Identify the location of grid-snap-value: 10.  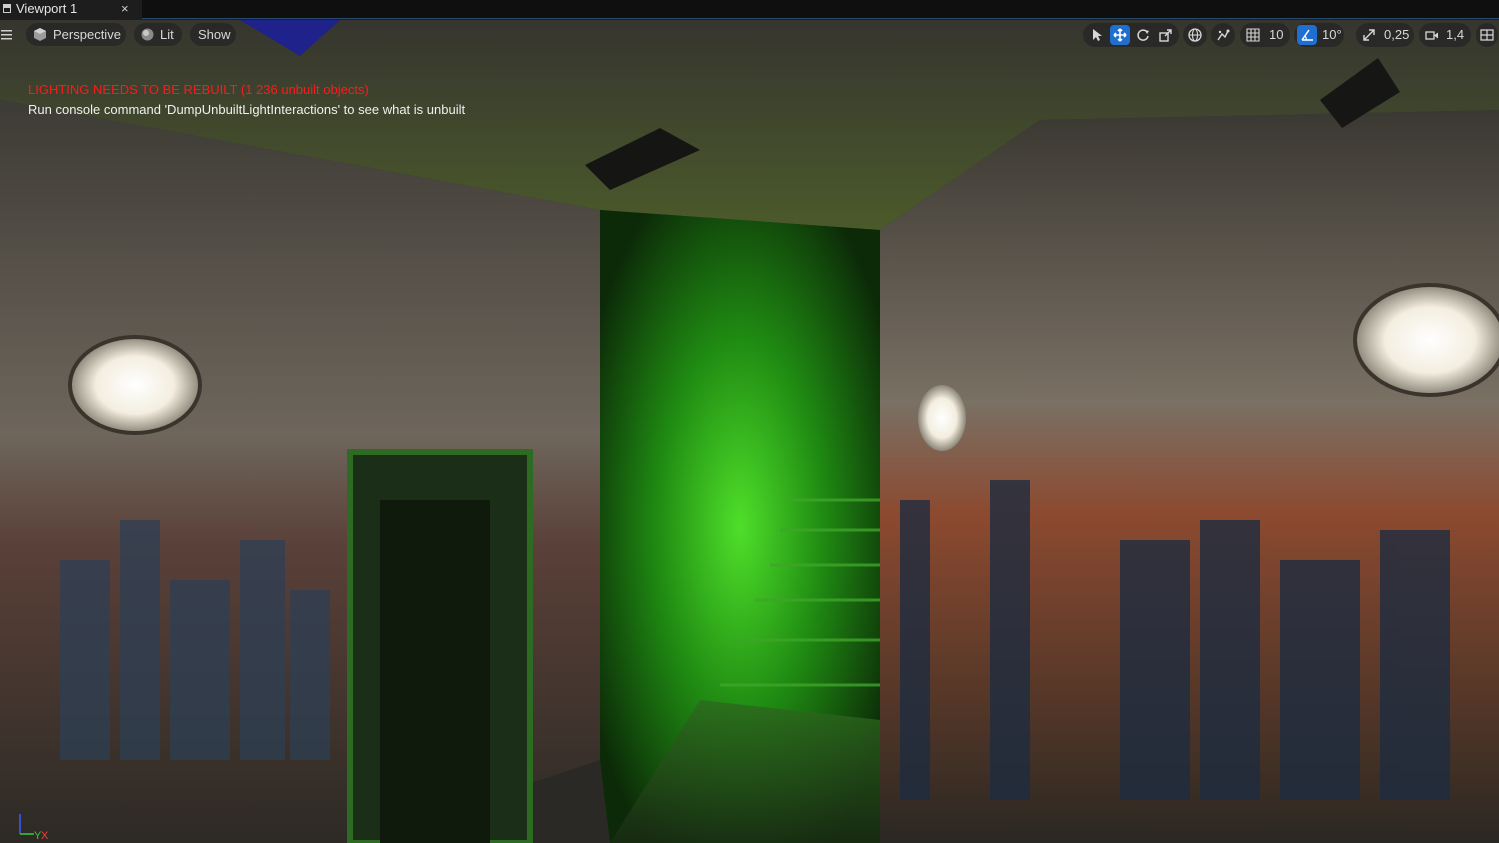
(1276, 35).